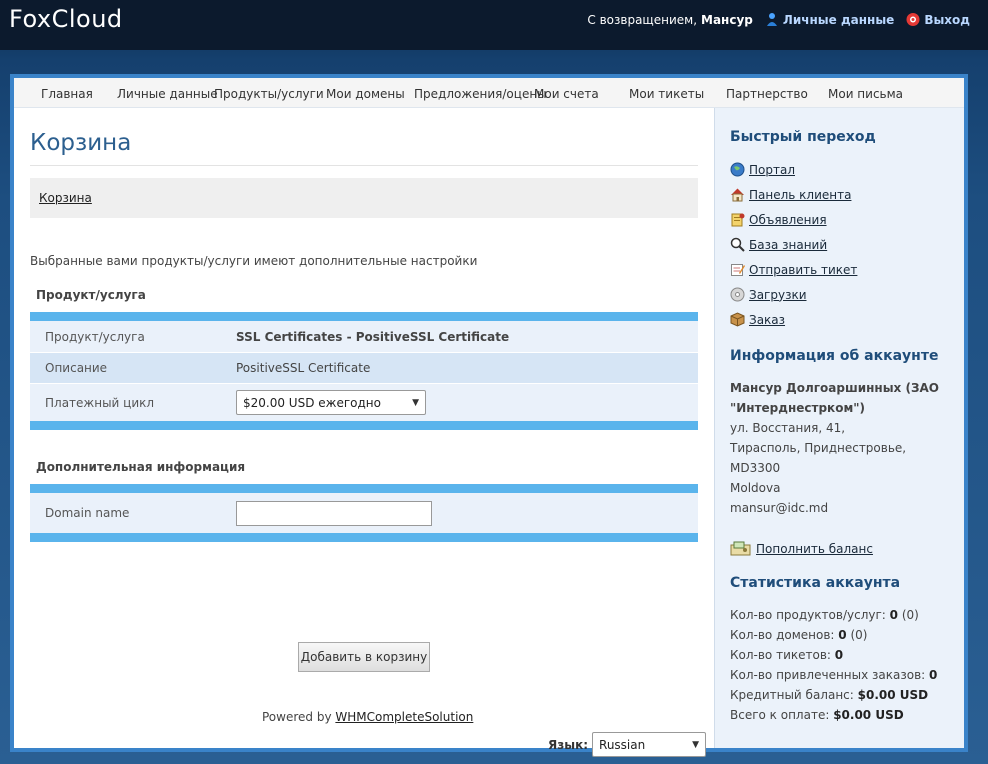 This screenshot has width=988, height=764. What do you see at coordinates (404, 717) in the screenshot?
I see `whmcs-link: WHMCompleteSolution` at bounding box center [404, 717].